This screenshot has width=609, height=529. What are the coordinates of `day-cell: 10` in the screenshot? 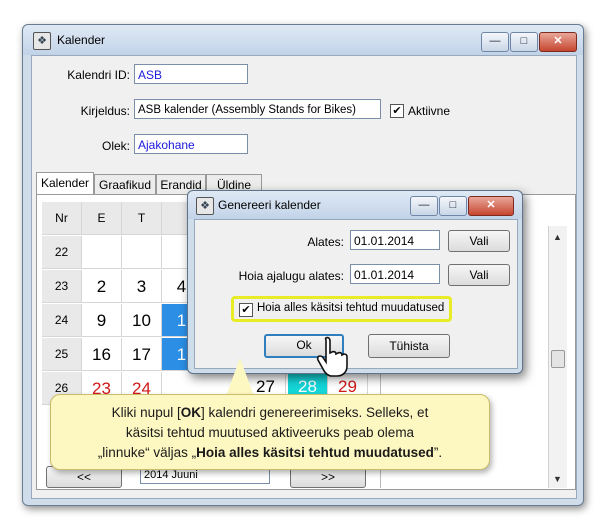 It's located at (142, 320).